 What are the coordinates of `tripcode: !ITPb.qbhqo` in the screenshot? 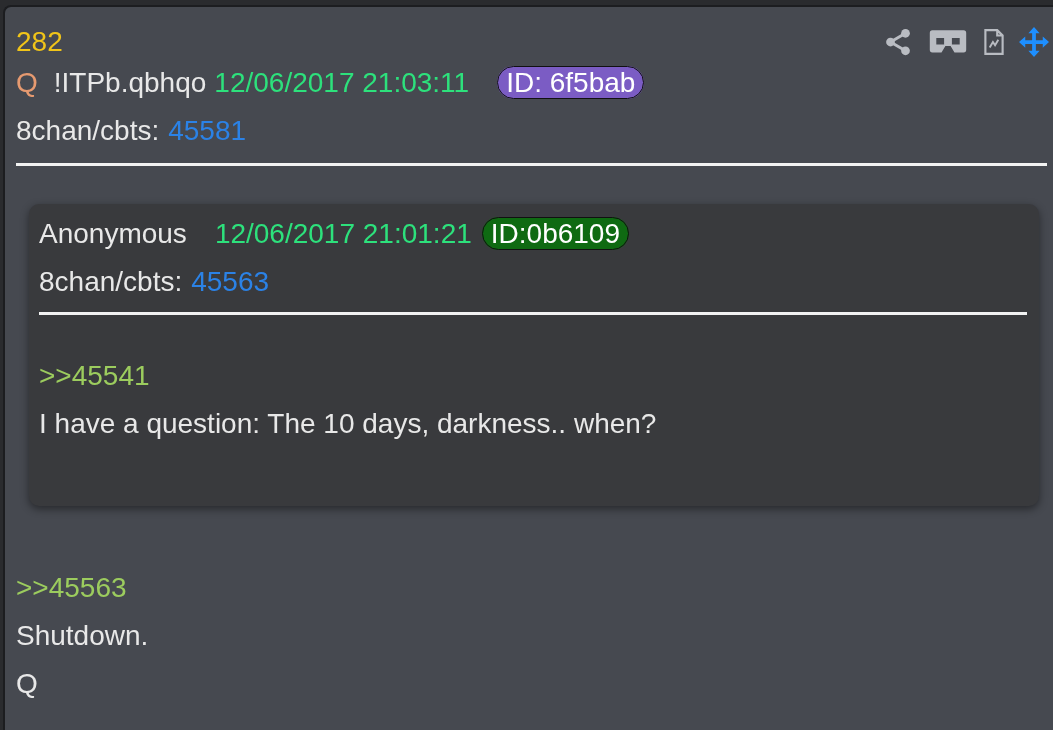 It's located at (130, 82).